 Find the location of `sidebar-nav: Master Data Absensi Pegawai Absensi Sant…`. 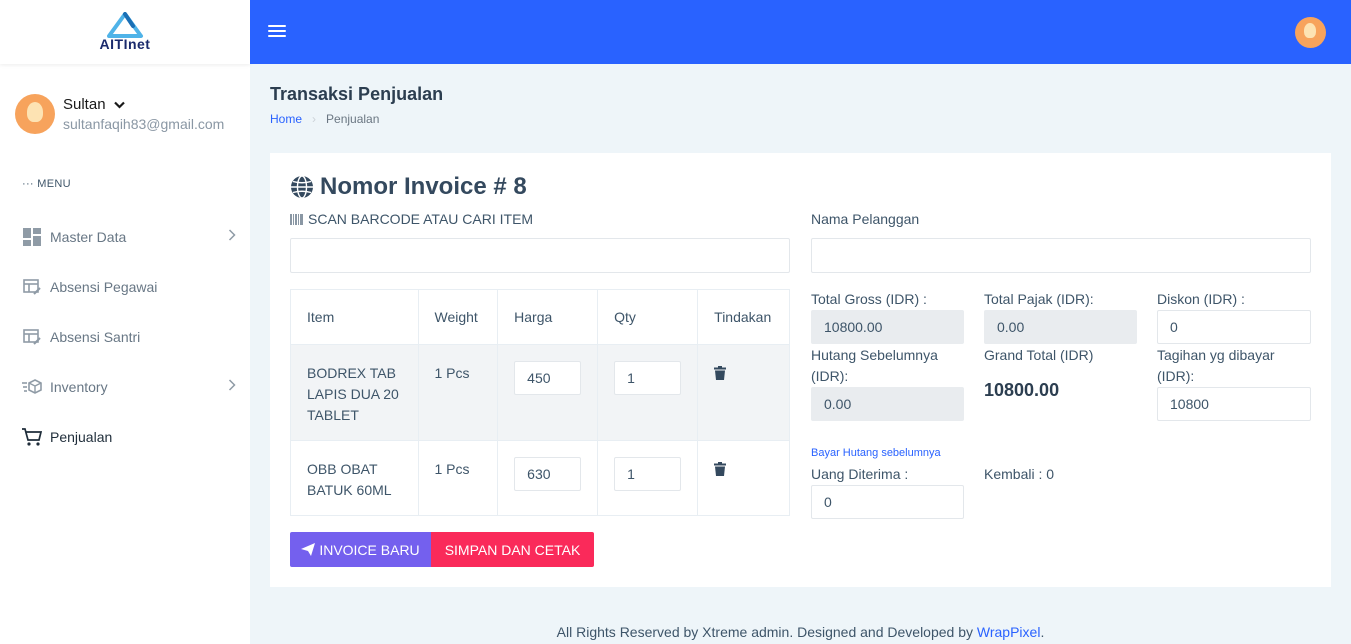

sidebar-nav: Master Data Absensi Pegawai Absensi Sant… is located at coordinates (125, 337).